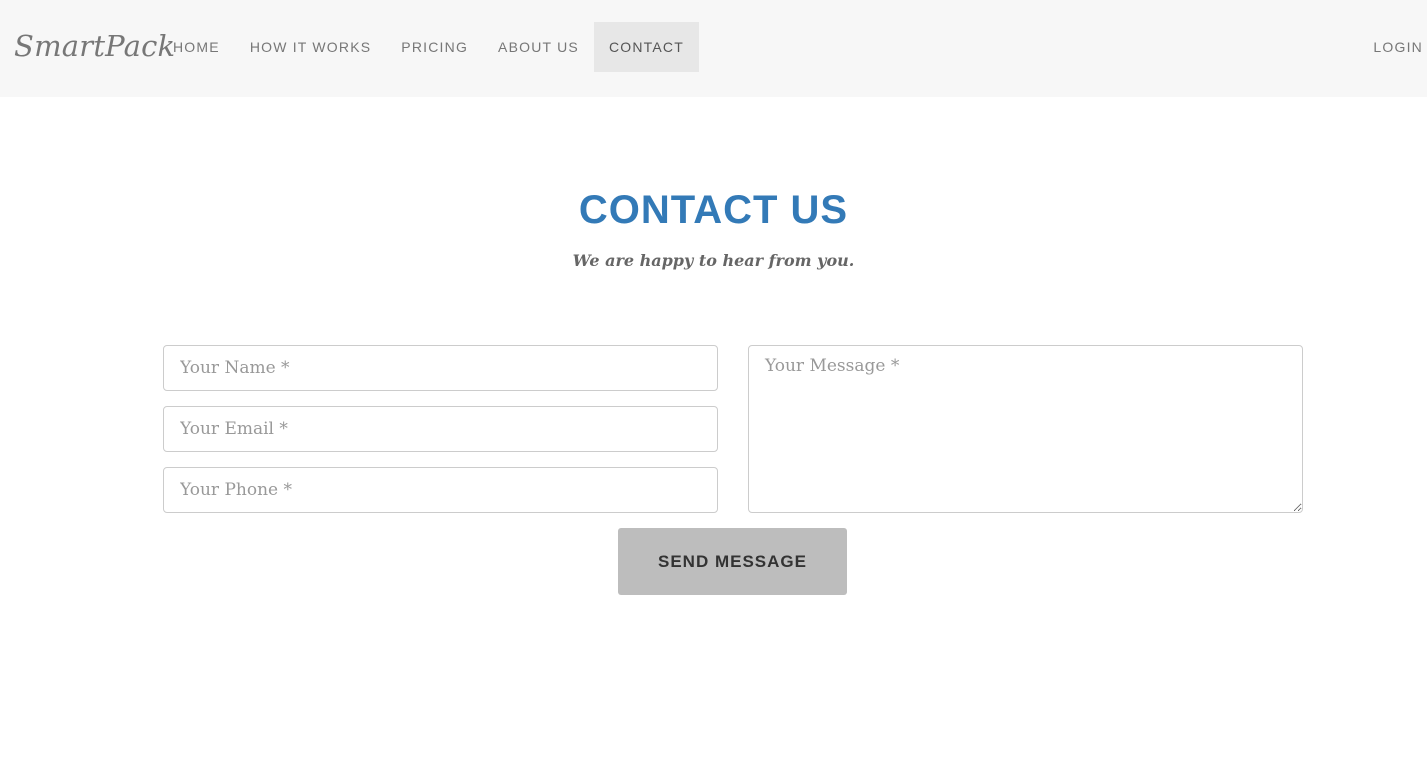 This screenshot has width=1427, height=769. What do you see at coordinates (434, 47) in the screenshot?
I see `nav-item-pricing: PRICING` at bounding box center [434, 47].